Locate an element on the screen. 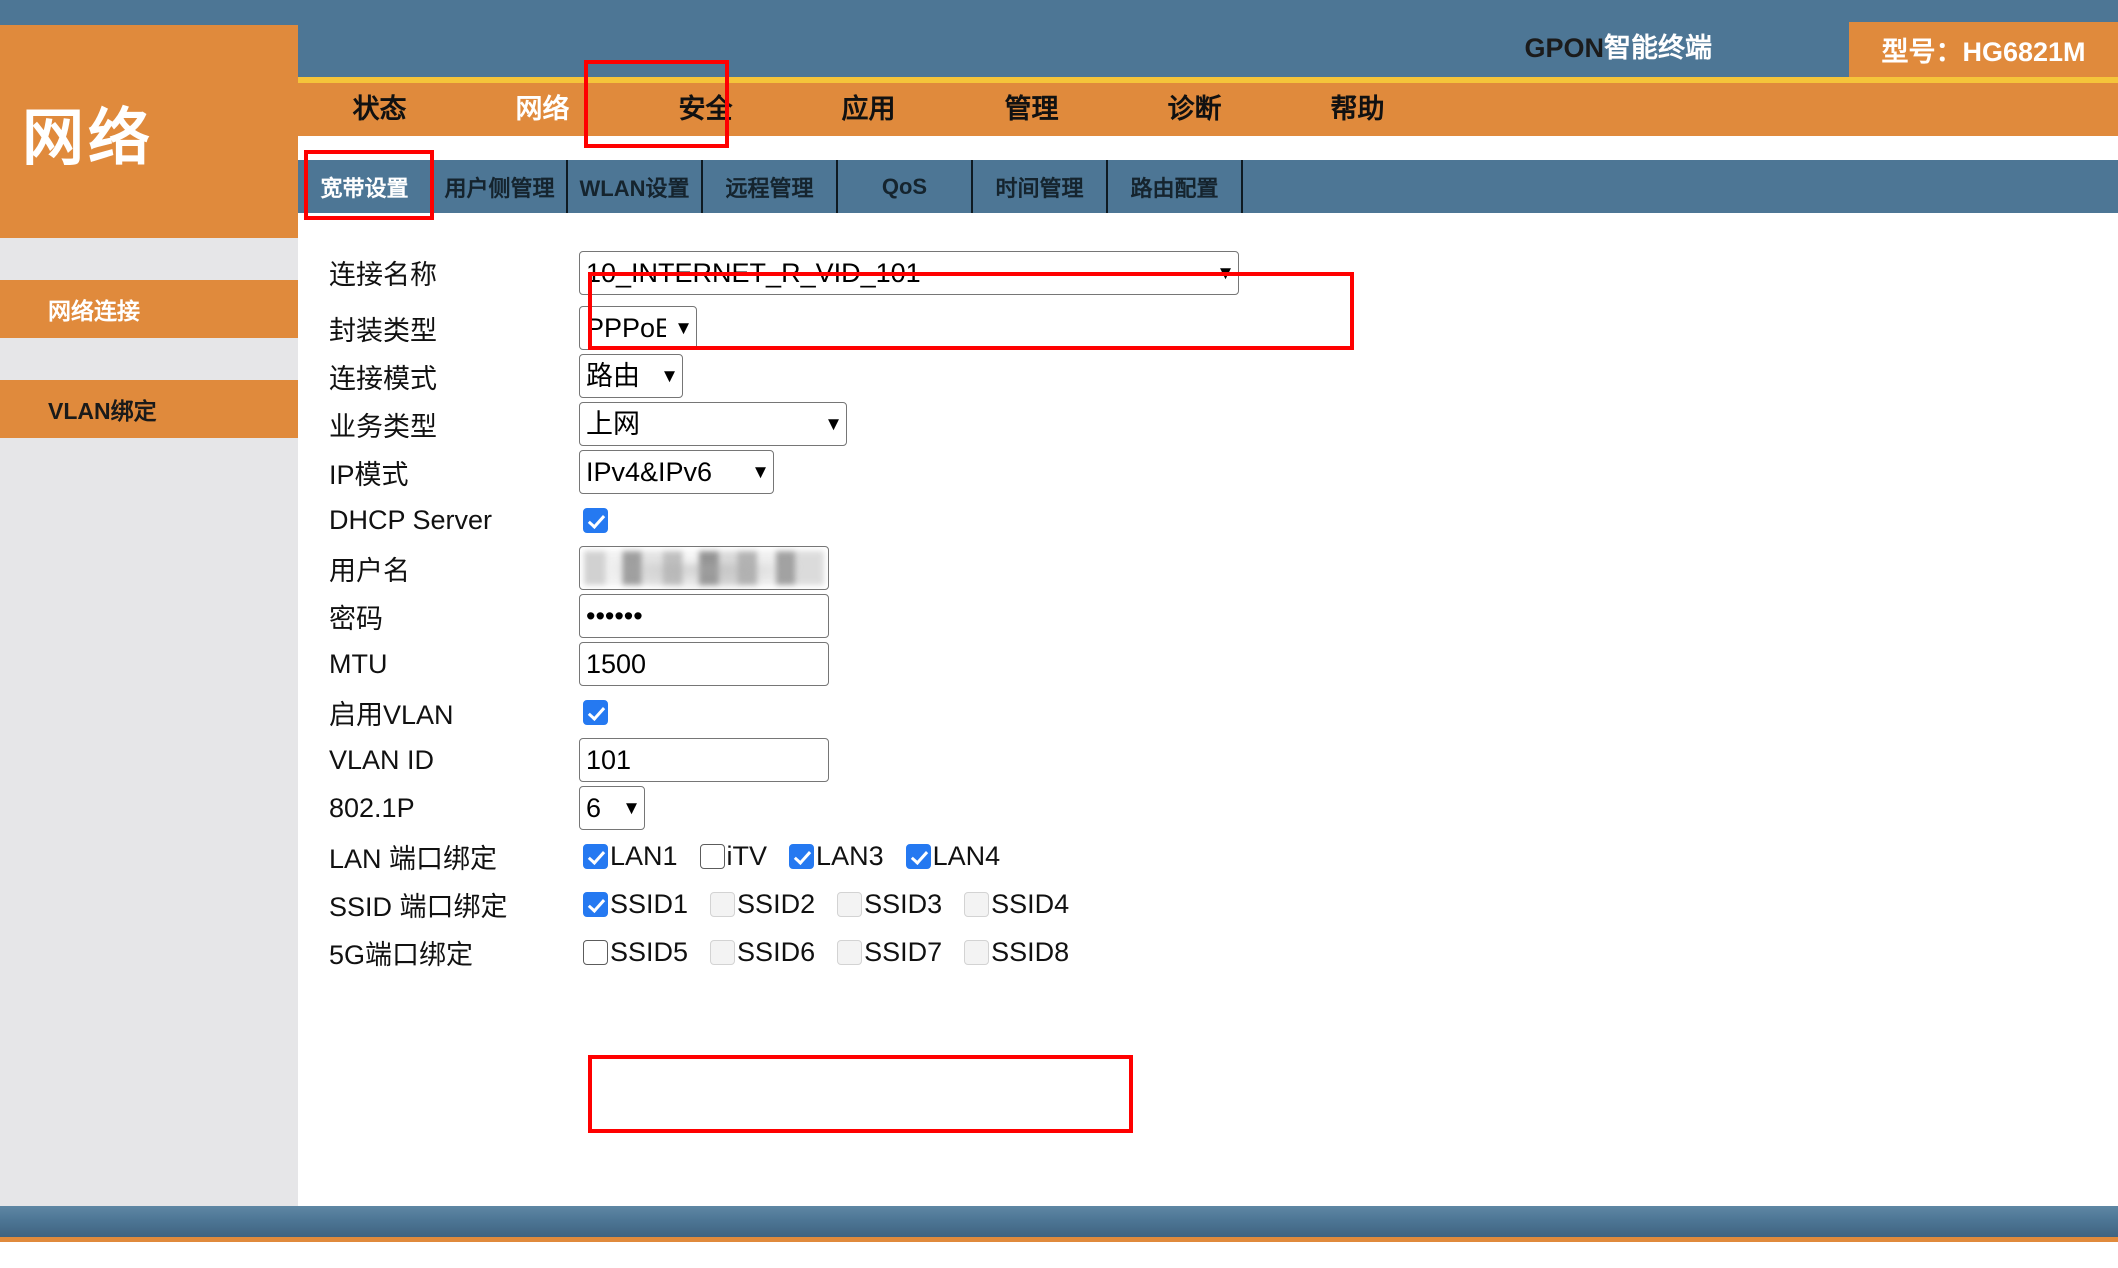 The image size is (2118, 1268). ssid-binding-item-ssid4: SSID4 is located at coordinates (1016, 904).